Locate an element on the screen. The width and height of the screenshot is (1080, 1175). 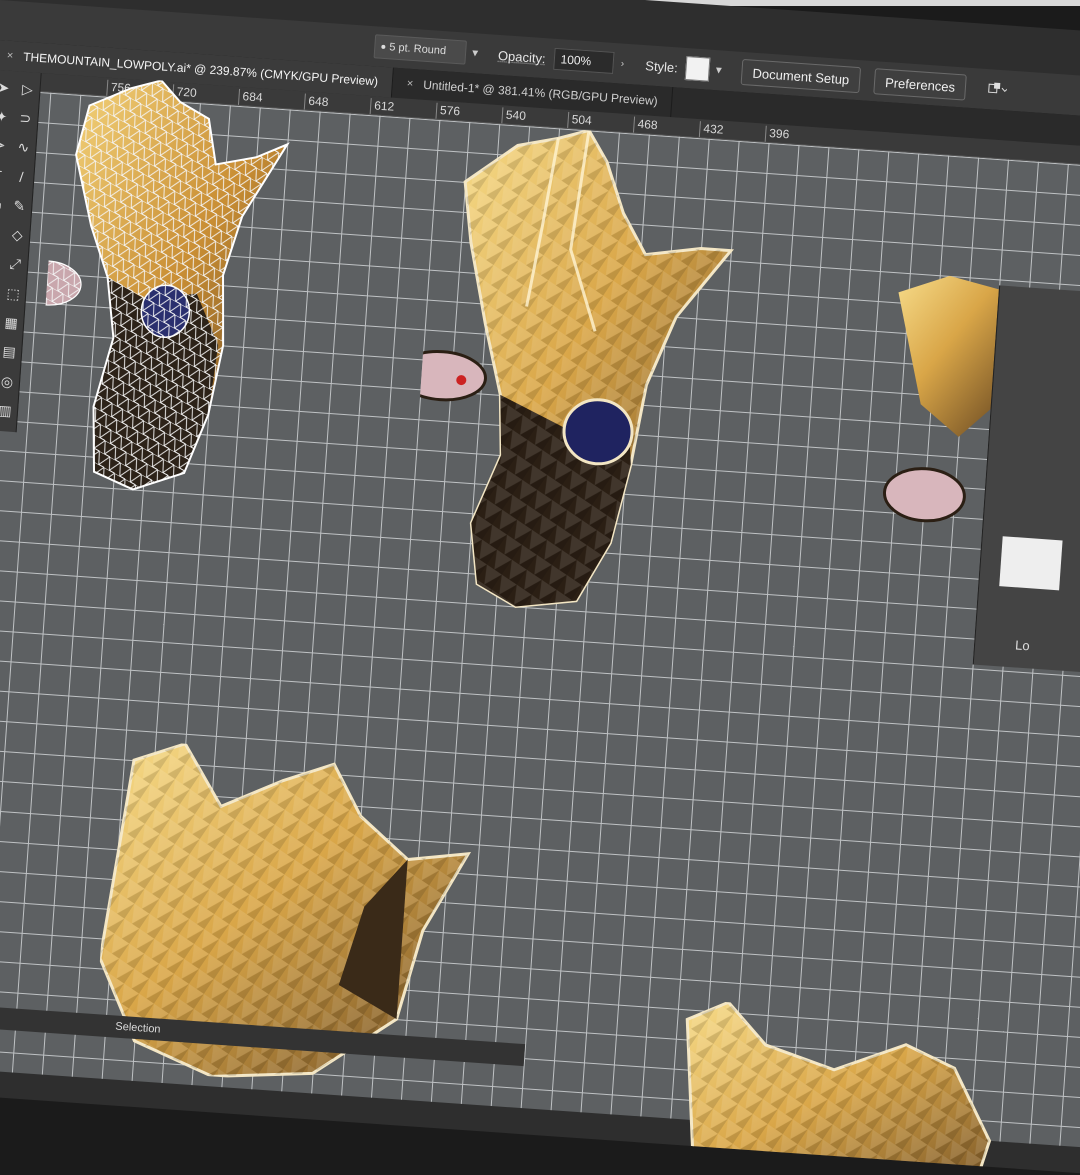
type-tool-icon: T is located at coordinates (4, 174).